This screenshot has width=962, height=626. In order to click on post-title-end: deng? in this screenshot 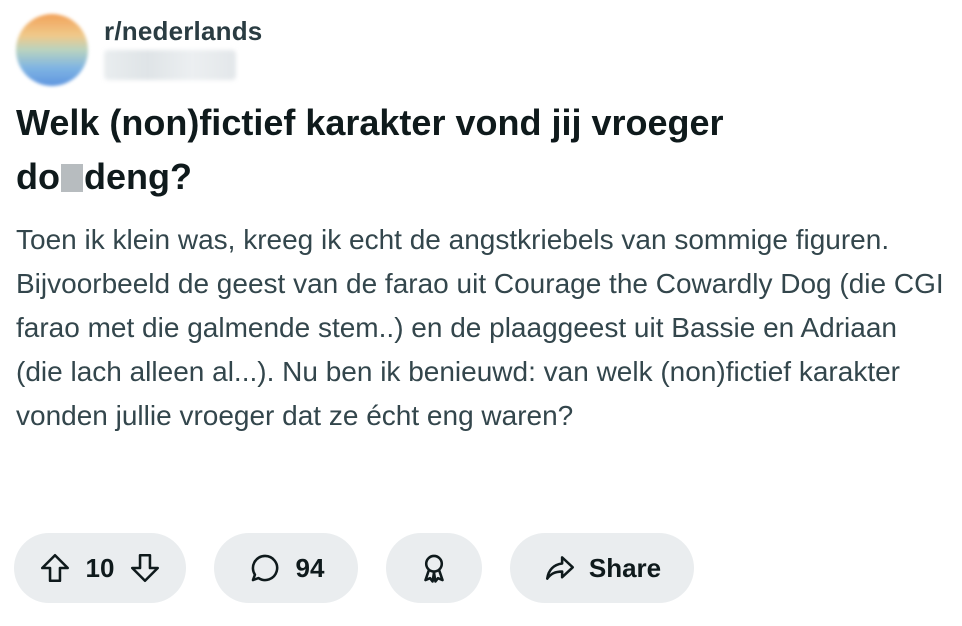, I will do `click(137, 176)`.